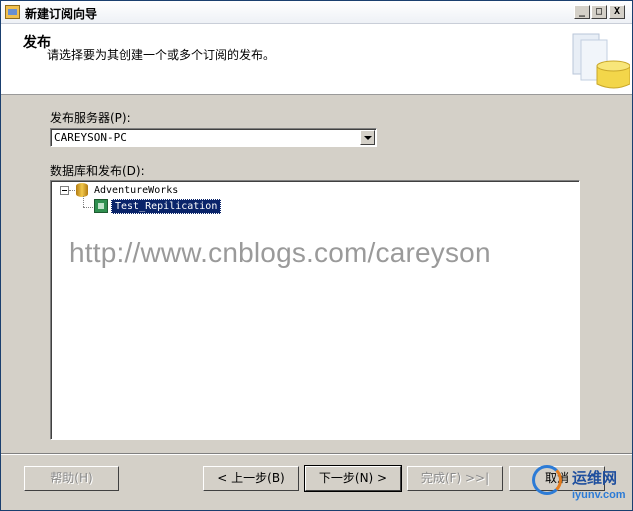 This screenshot has height=511, width=633. I want to click on finish-button: 完成(F) >>|, so click(455, 478).